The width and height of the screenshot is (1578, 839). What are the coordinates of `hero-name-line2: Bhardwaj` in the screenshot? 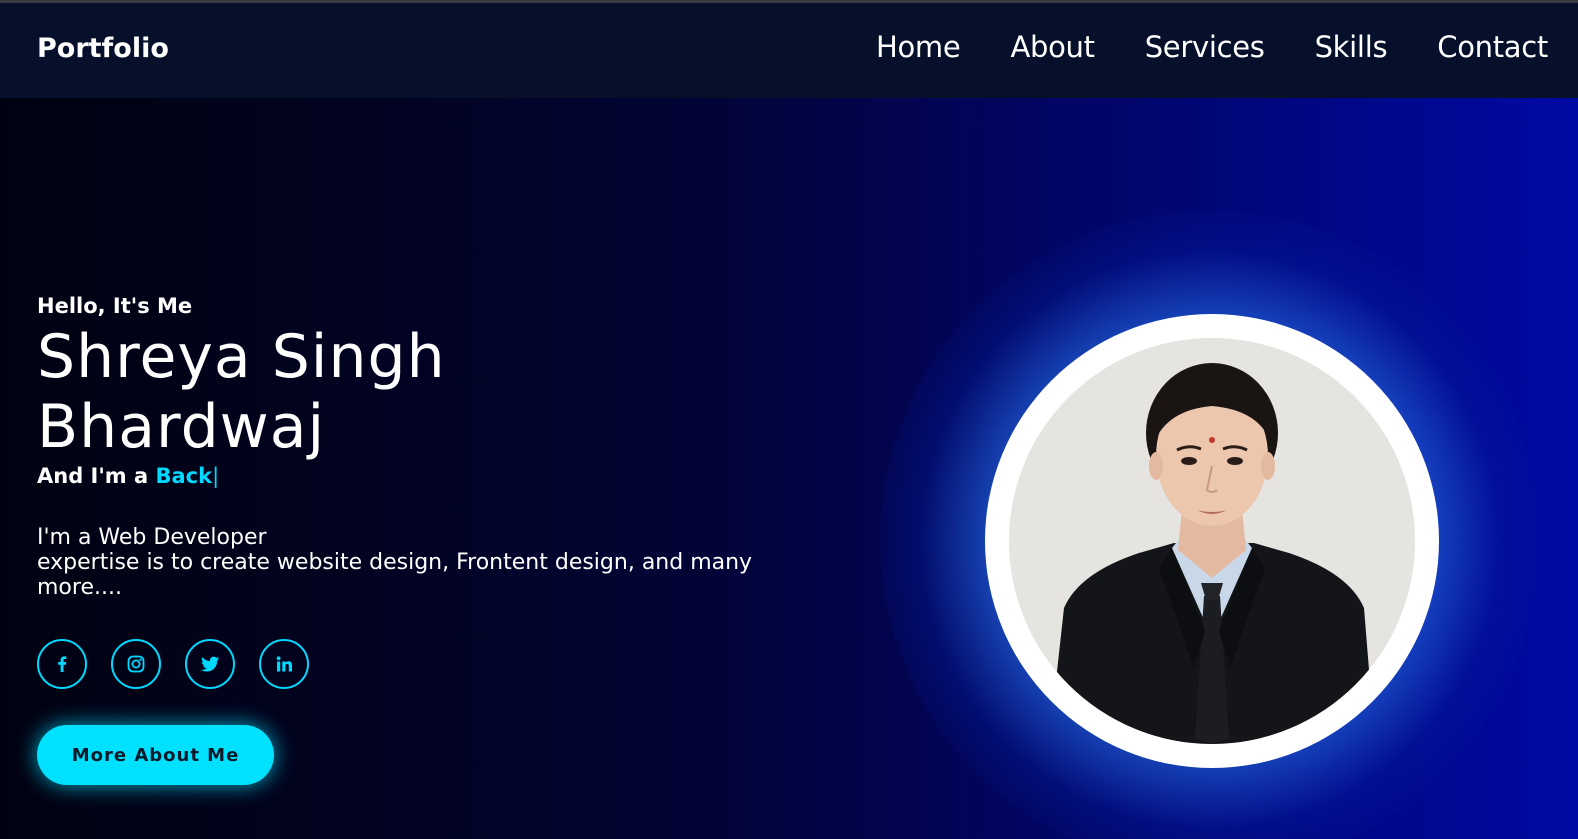 It's located at (181, 427).